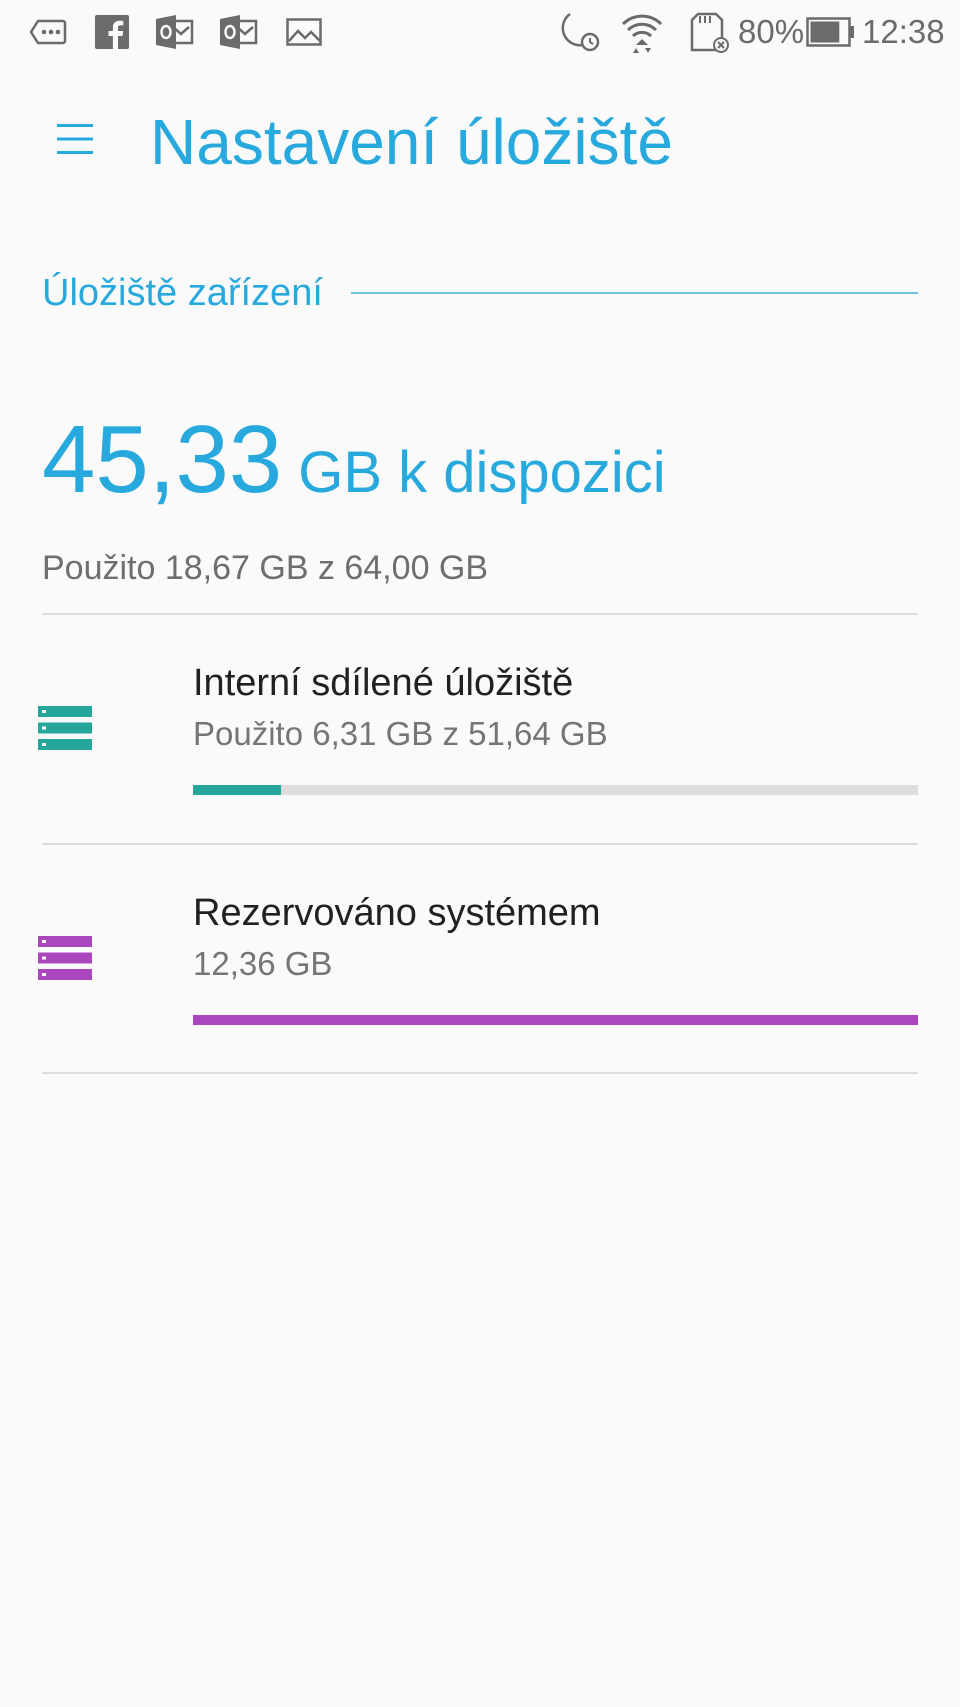 The width and height of the screenshot is (960, 1707). What do you see at coordinates (182, 292) in the screenshot?
I see `section-title: Úložiště zařízení` at bounding box center [182, 292].